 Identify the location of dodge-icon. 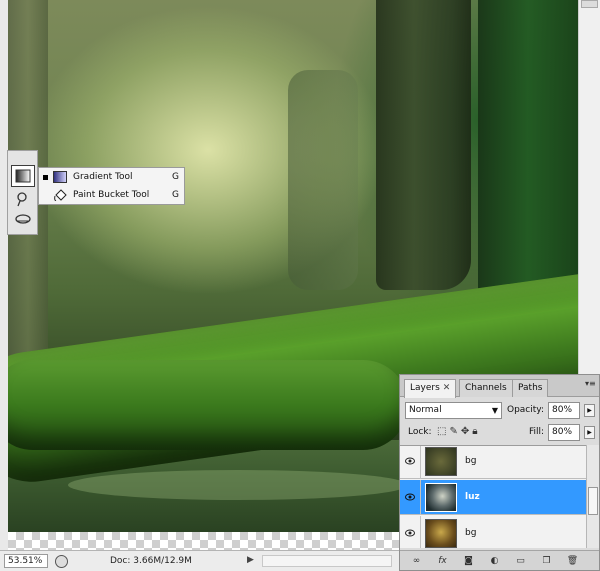
(22, 199).